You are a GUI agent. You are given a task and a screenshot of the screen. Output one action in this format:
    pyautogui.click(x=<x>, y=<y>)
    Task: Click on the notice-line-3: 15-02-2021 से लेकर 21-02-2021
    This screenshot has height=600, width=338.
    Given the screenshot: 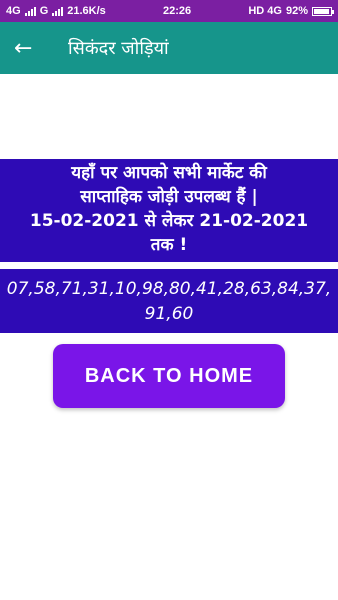 What is the action you would take?
    pyautogui.click(x=169, y=221)
    